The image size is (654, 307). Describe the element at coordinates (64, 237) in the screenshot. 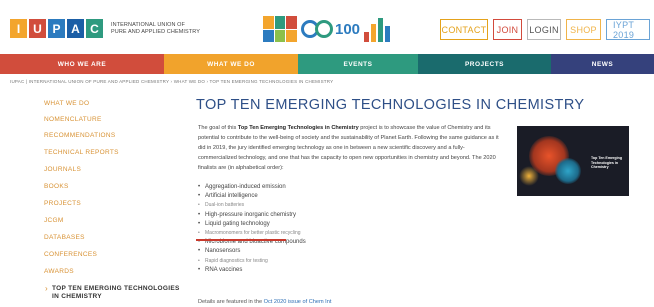

I see `sidebar-item-databases: DATABASES` at that location.